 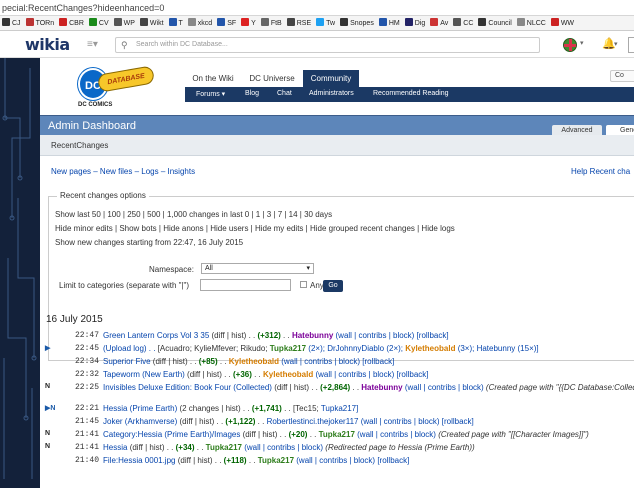 What do you see at coordinates (50, 408) in the screenshot?
I see `change-flag: ▶N` at bounding box center [50, 408].